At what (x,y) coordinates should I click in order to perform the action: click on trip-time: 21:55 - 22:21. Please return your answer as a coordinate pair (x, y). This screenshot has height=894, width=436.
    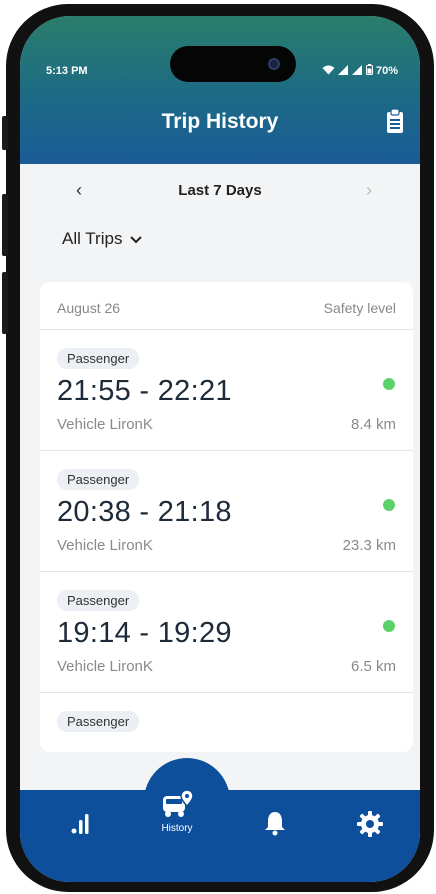
    Looking at the image, I should click on (144, 391).